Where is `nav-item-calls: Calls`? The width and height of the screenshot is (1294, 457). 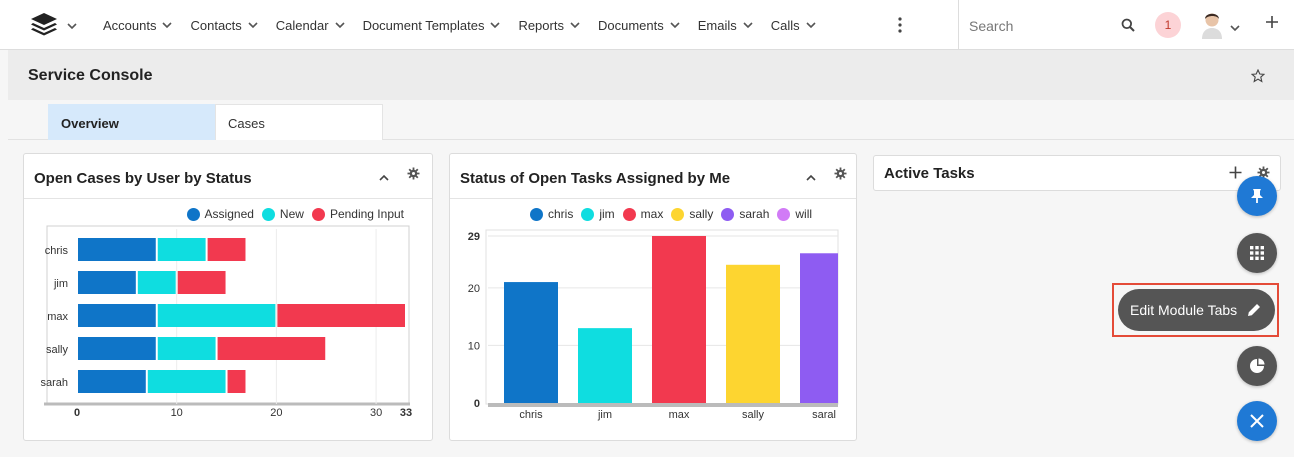
nav-item-calls: Calls is located at coordinates (793, 25).